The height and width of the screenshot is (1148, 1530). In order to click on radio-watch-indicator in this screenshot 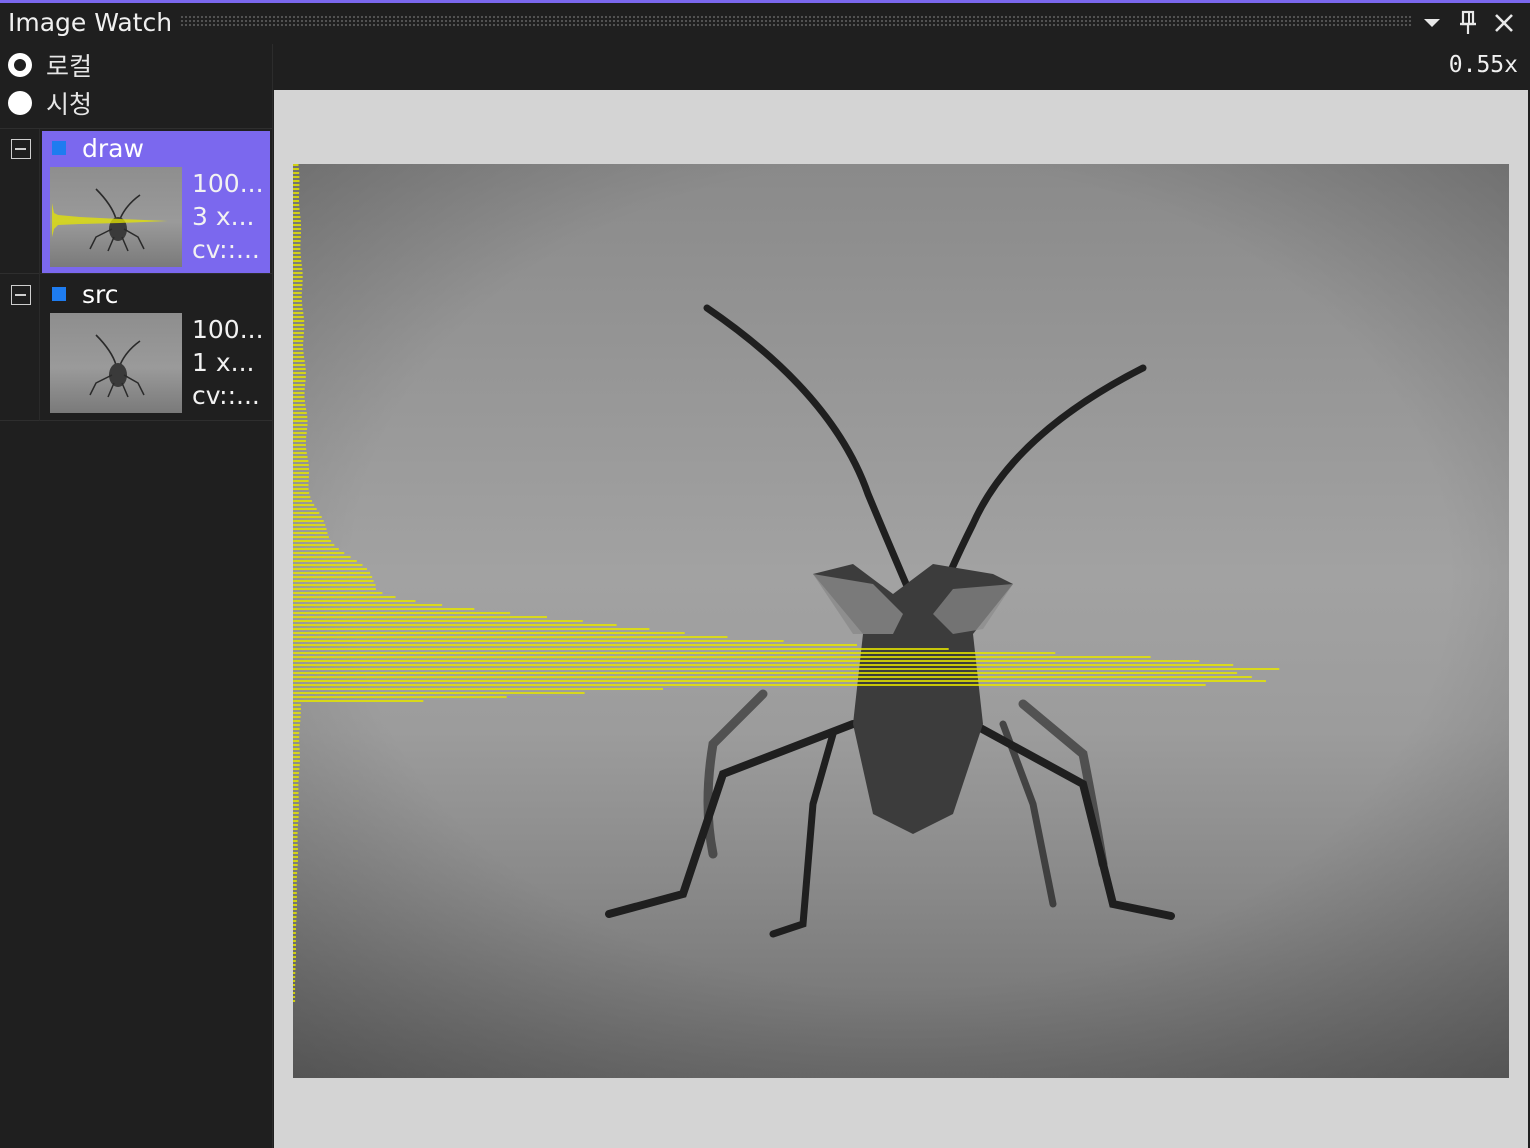, I will do `click(20, 103)`.